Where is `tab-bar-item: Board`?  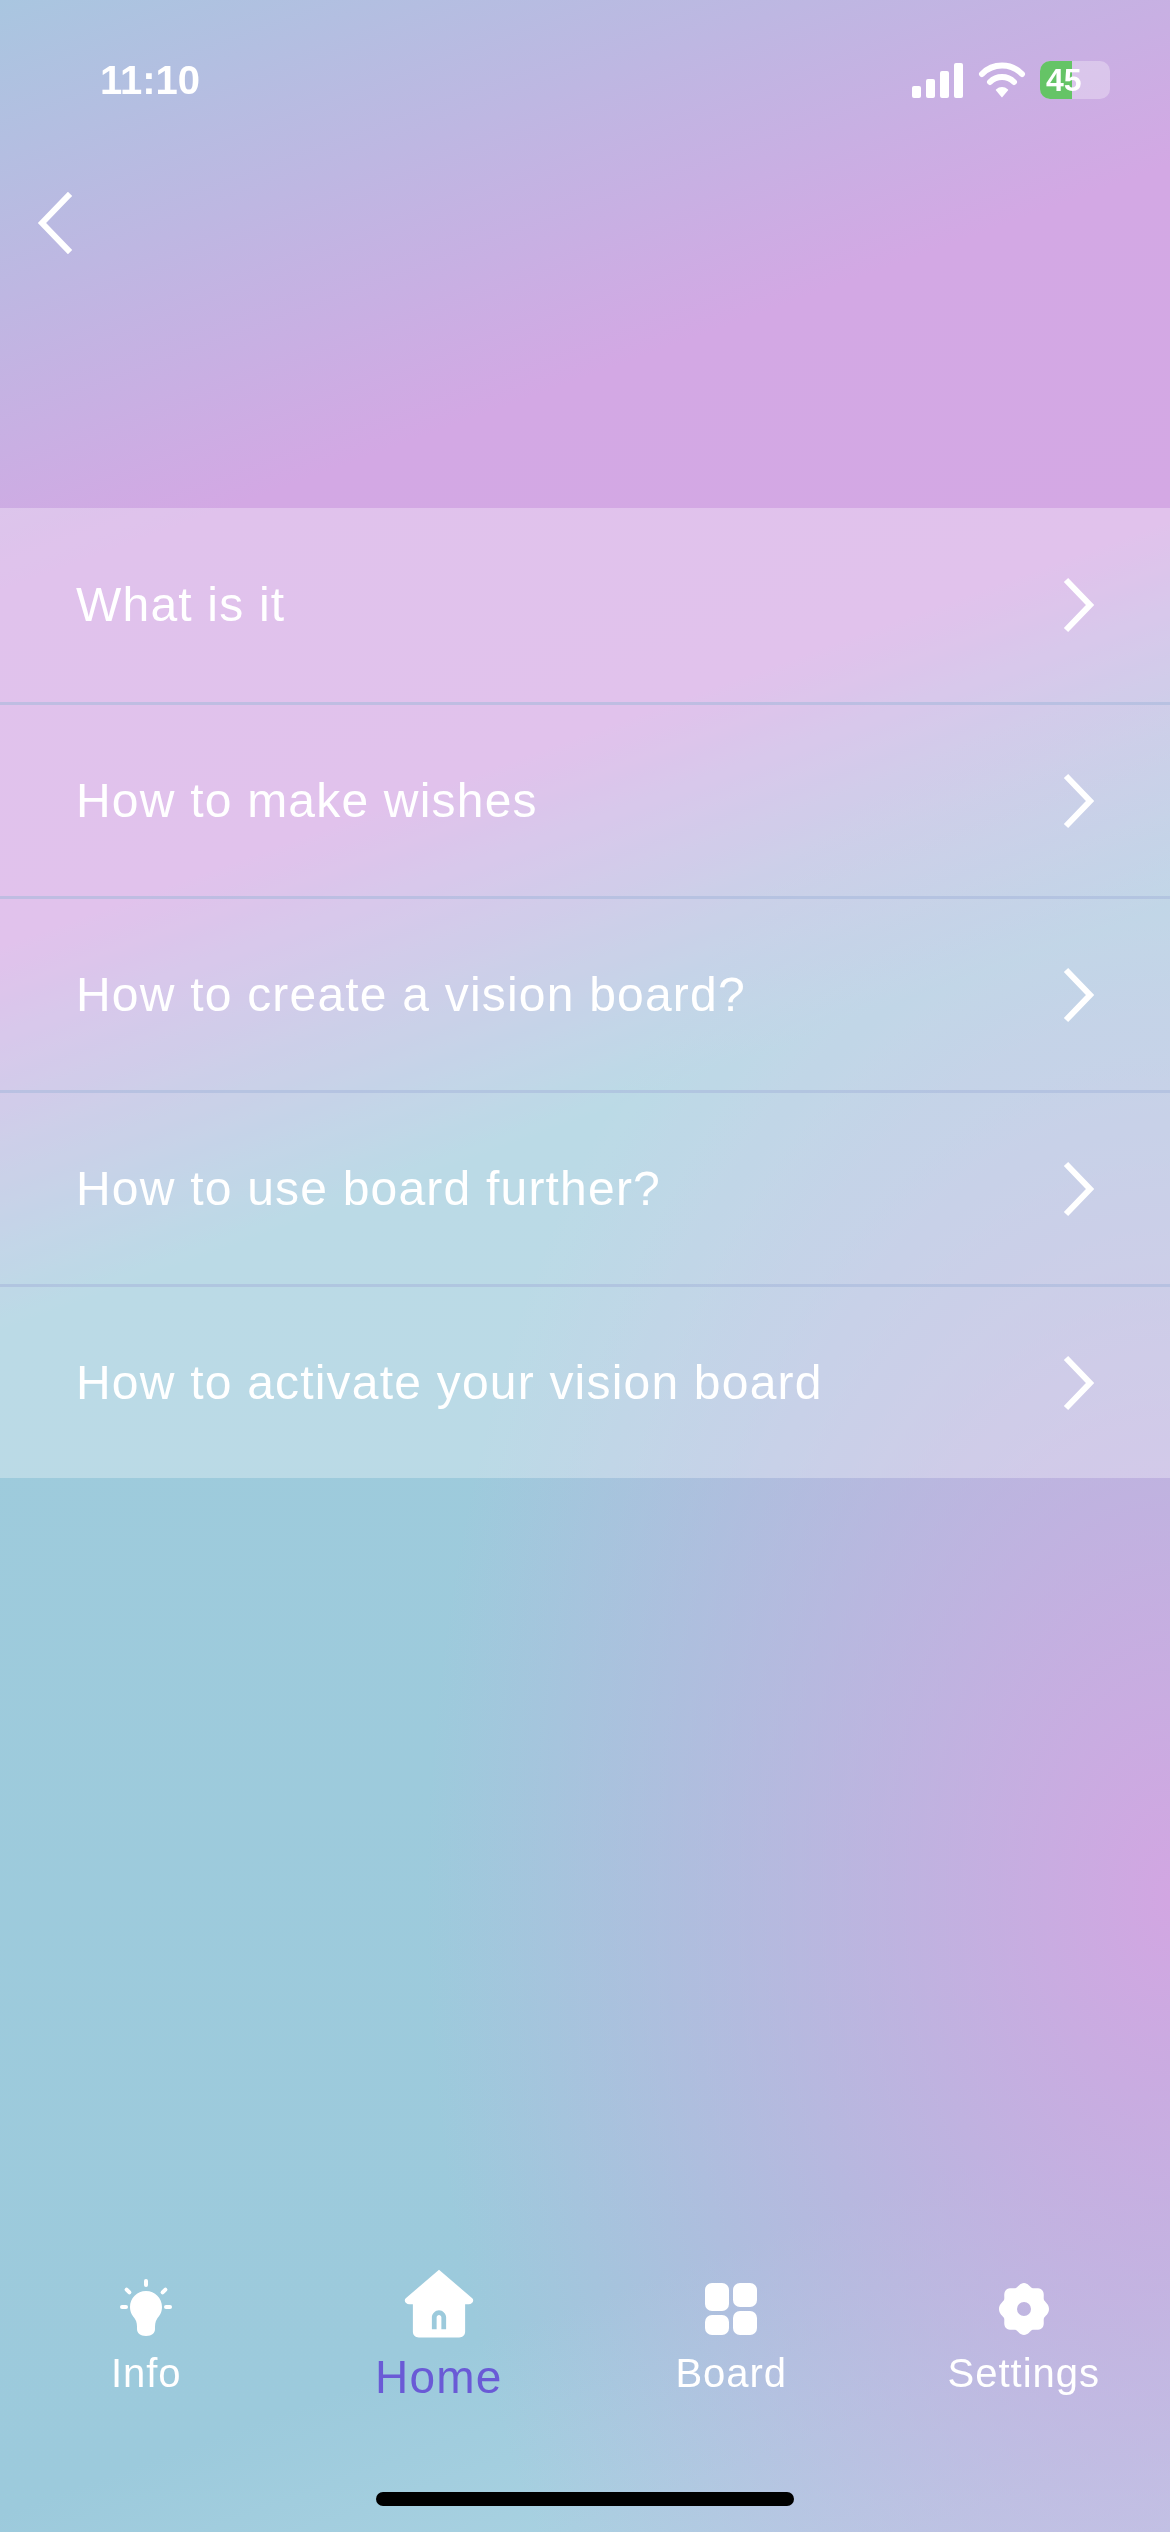 tab-bar-item: Board is located at coordinates (731, 2336).